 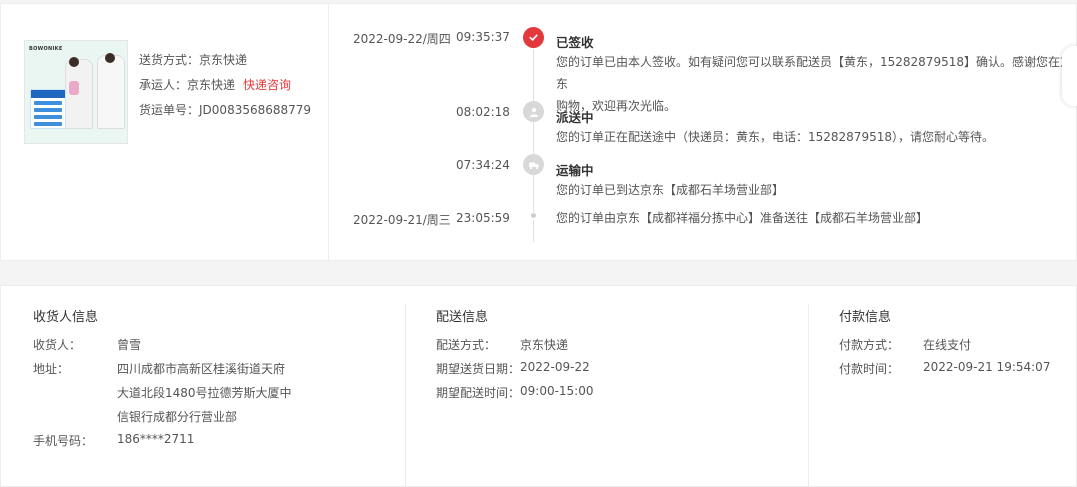 What do you see at coordinates (544, 345) in the screenshot?
I see `delivery-method-value: 京东快递` at bounding box center [544, 345].